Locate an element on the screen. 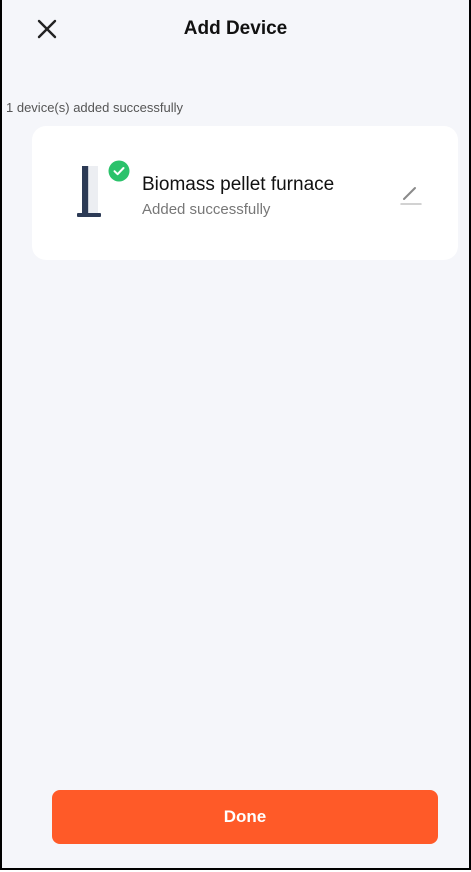 This screenshot has width=471, height=872. device-status: Added successfully is located at coordinates (206, 209).